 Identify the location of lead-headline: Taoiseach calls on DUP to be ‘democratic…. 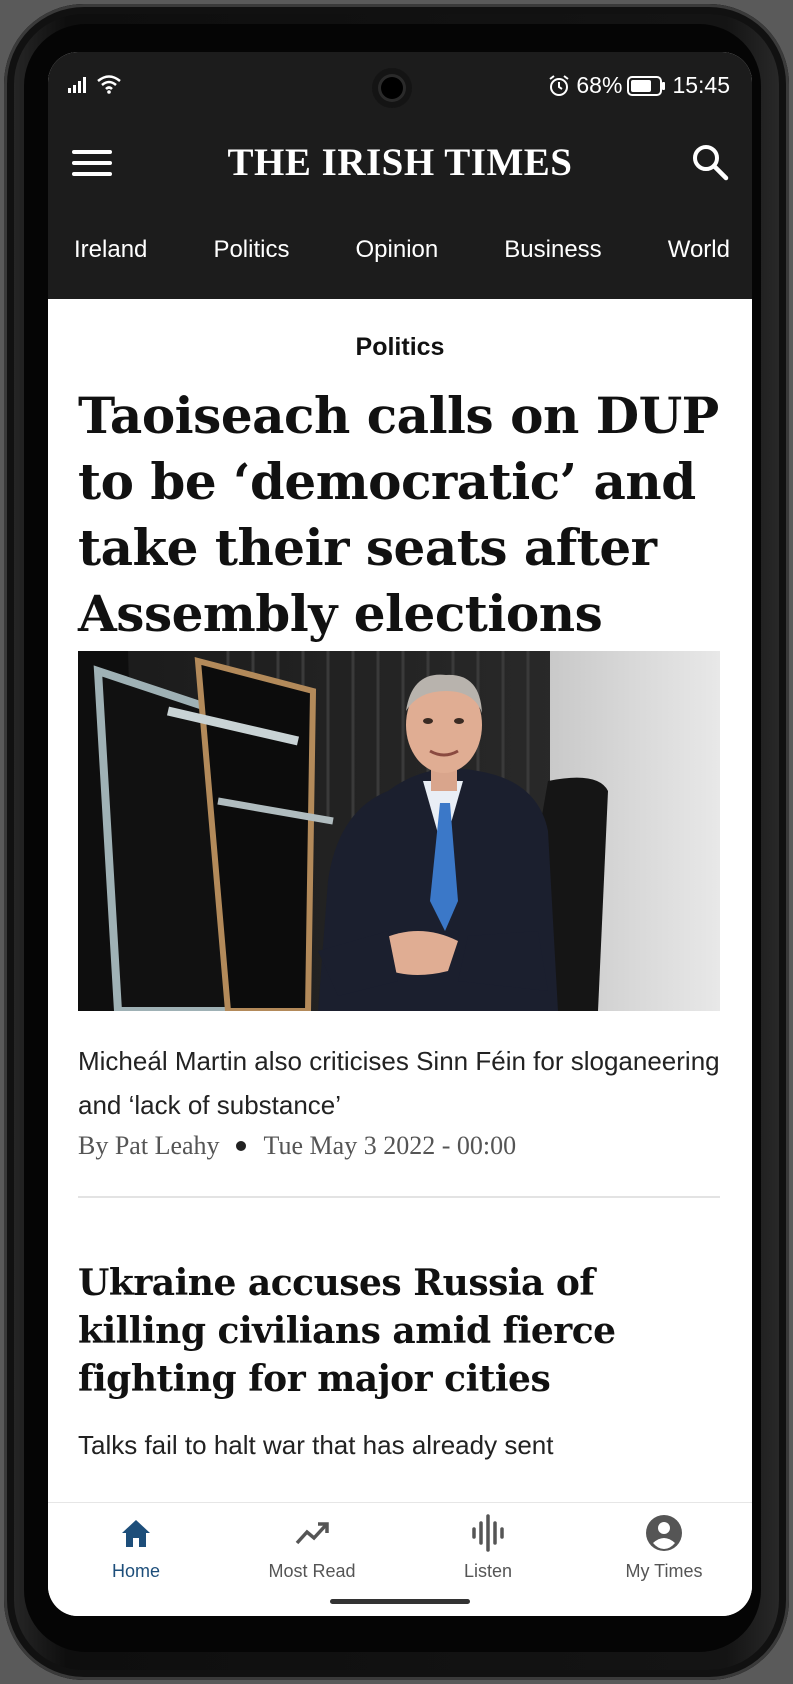
(403, 515).